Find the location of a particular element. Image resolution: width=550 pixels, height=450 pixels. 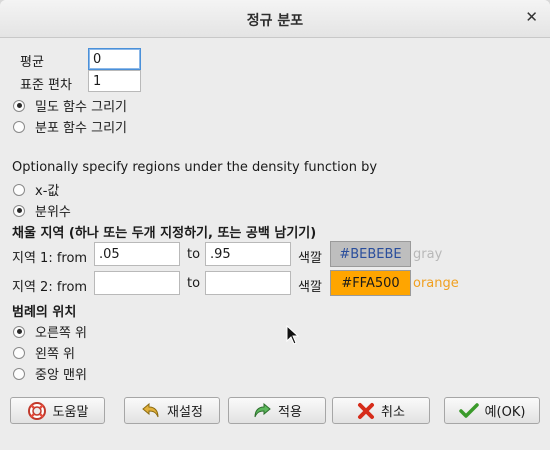

region1-to-label: to is located at coordinates (194, 254).